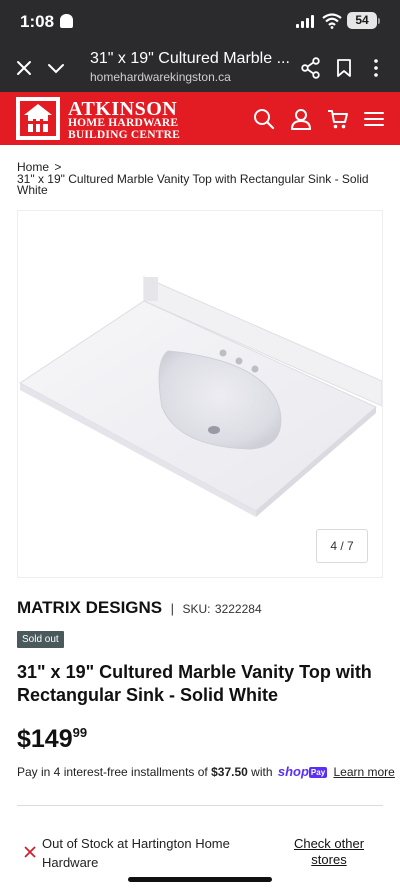  What do you see at coordinates (123, 123) in the screenshot?
I see `brand-subtitle-line1: HOME HARDWARE` at bounding box center [123, 123].